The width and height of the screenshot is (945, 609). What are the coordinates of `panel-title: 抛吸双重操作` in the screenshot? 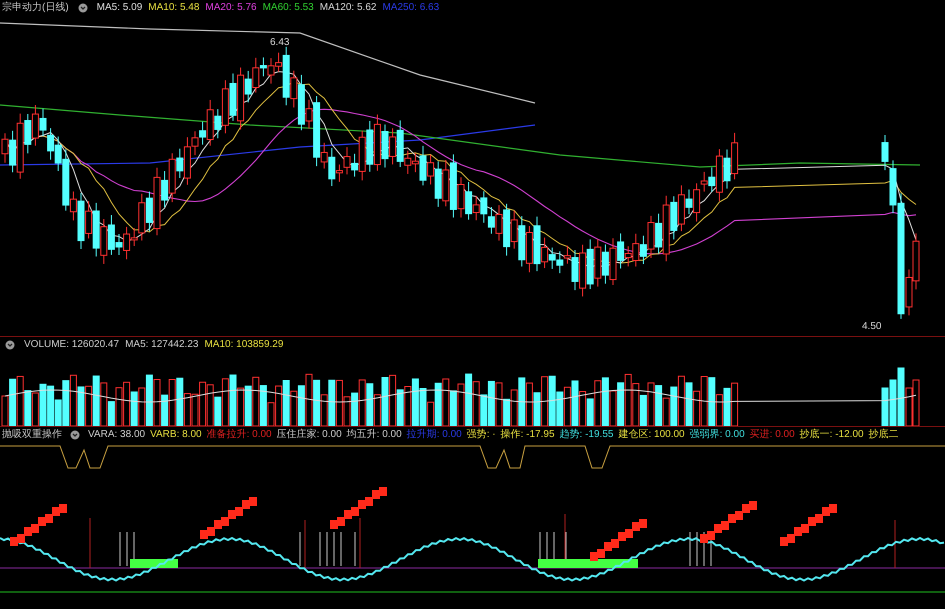 It's located at (32, 435).